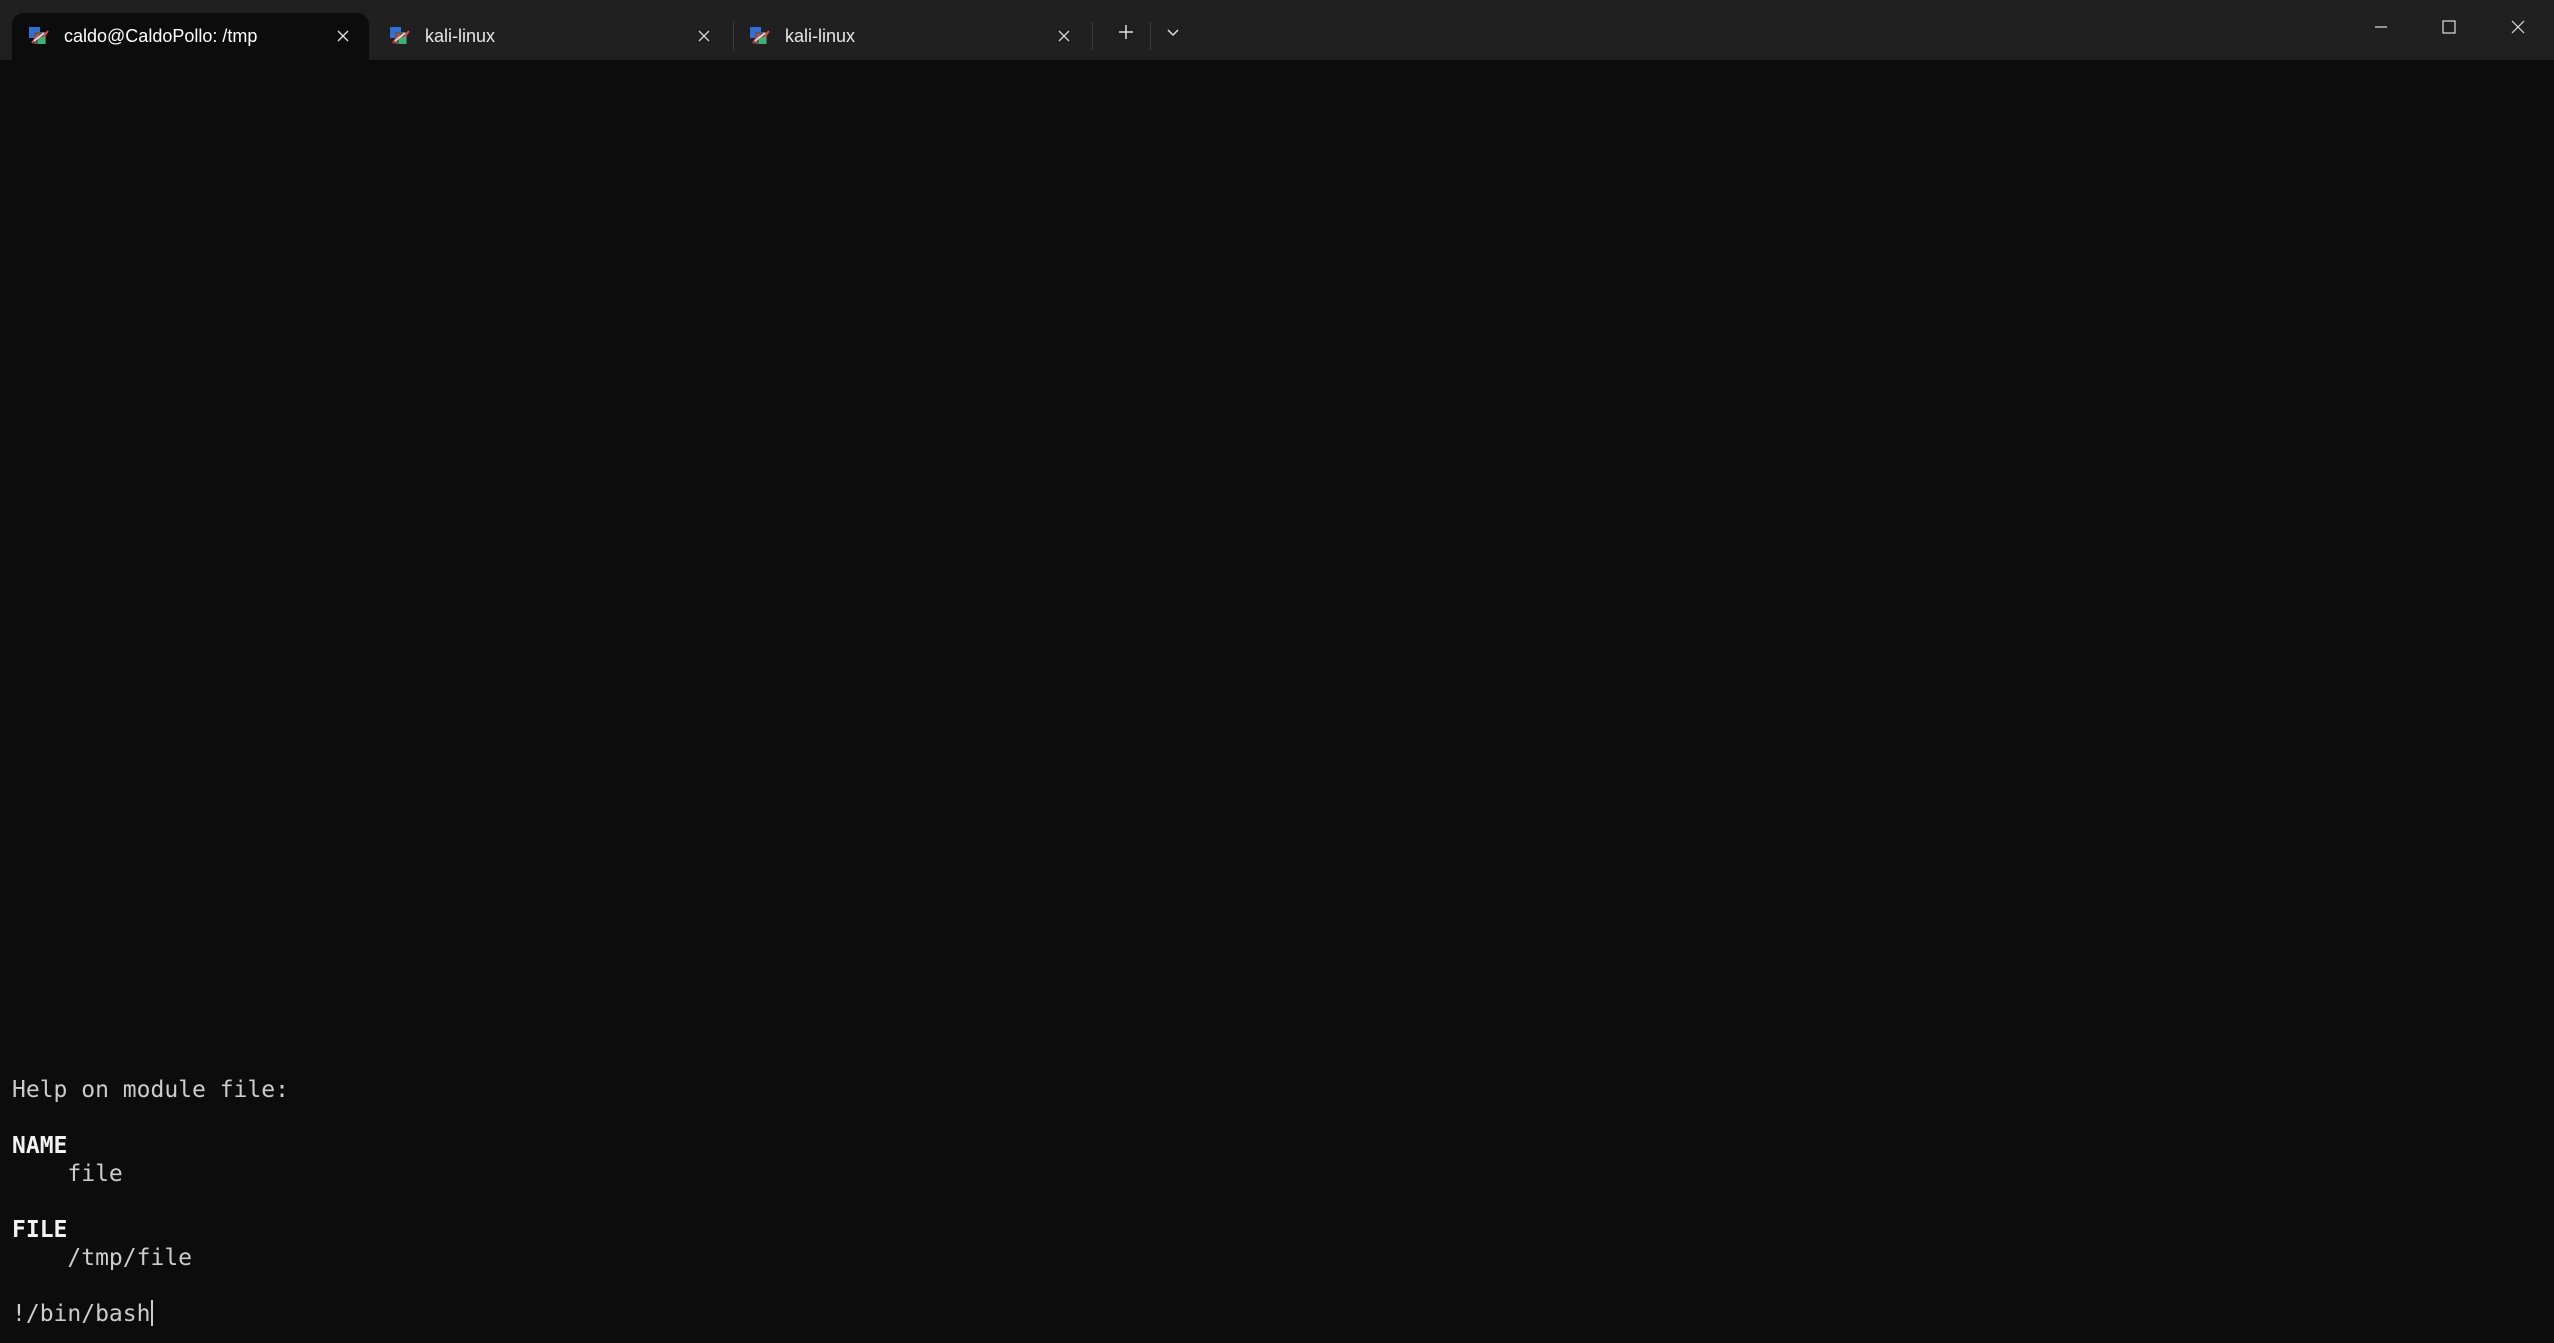 This screenshot has width=2554, height=1343. What do you see at coordinates (102, 1258) in the screenshot?
I see `terminal-line: /tmp/file` at bounding box center [102, 1258].